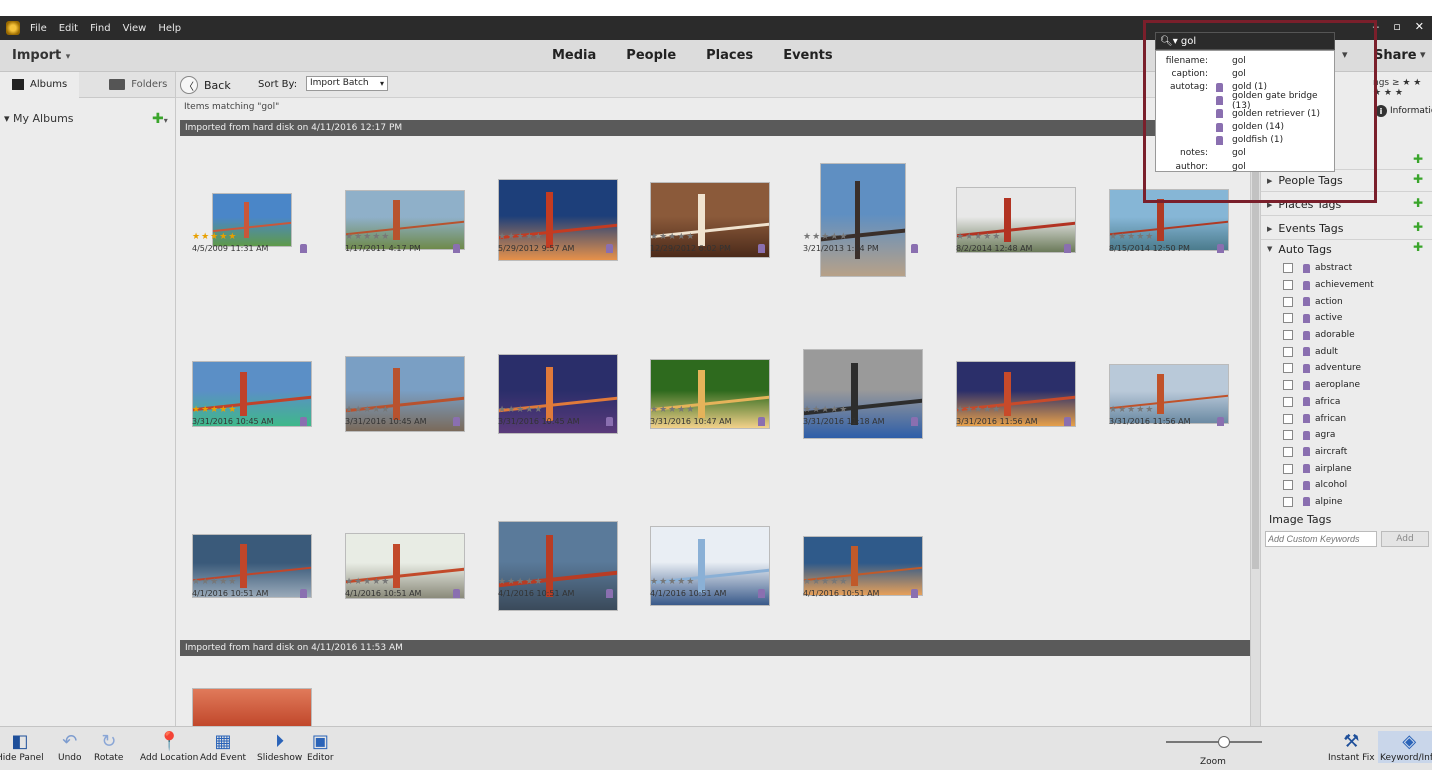 The height and width of the screenshot is (770, 1432). I want to click on tab-places: Places, so click(729, 55).